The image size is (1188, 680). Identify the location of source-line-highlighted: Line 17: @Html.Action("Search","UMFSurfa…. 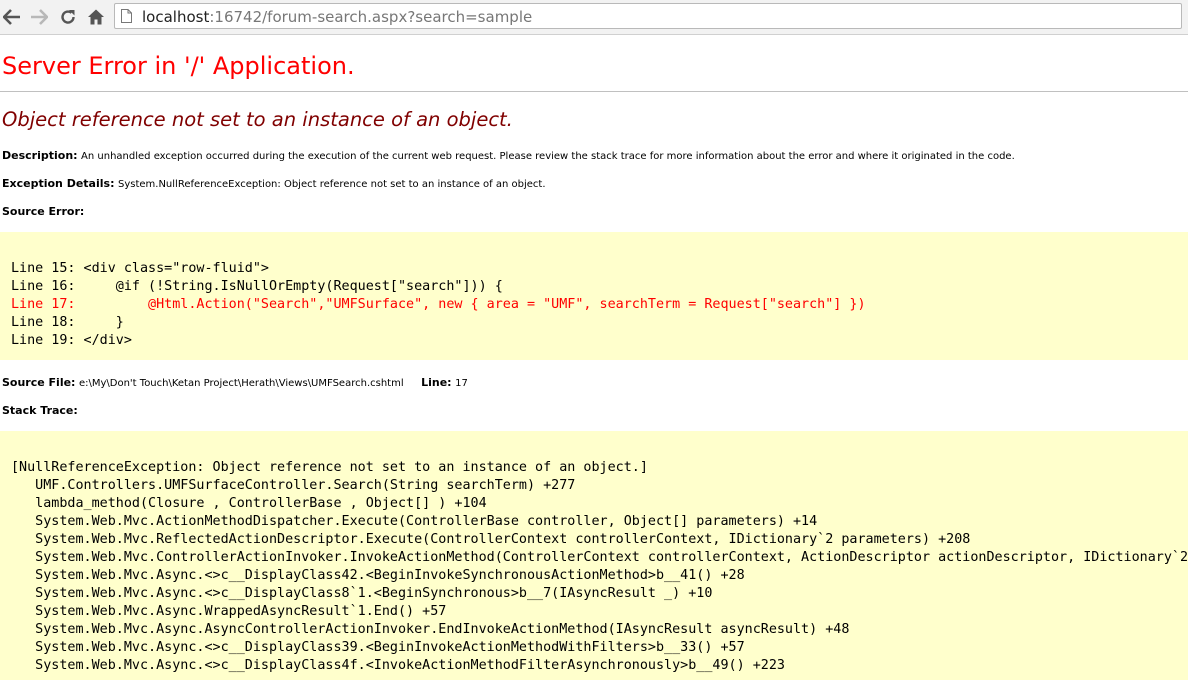
(438, 304).